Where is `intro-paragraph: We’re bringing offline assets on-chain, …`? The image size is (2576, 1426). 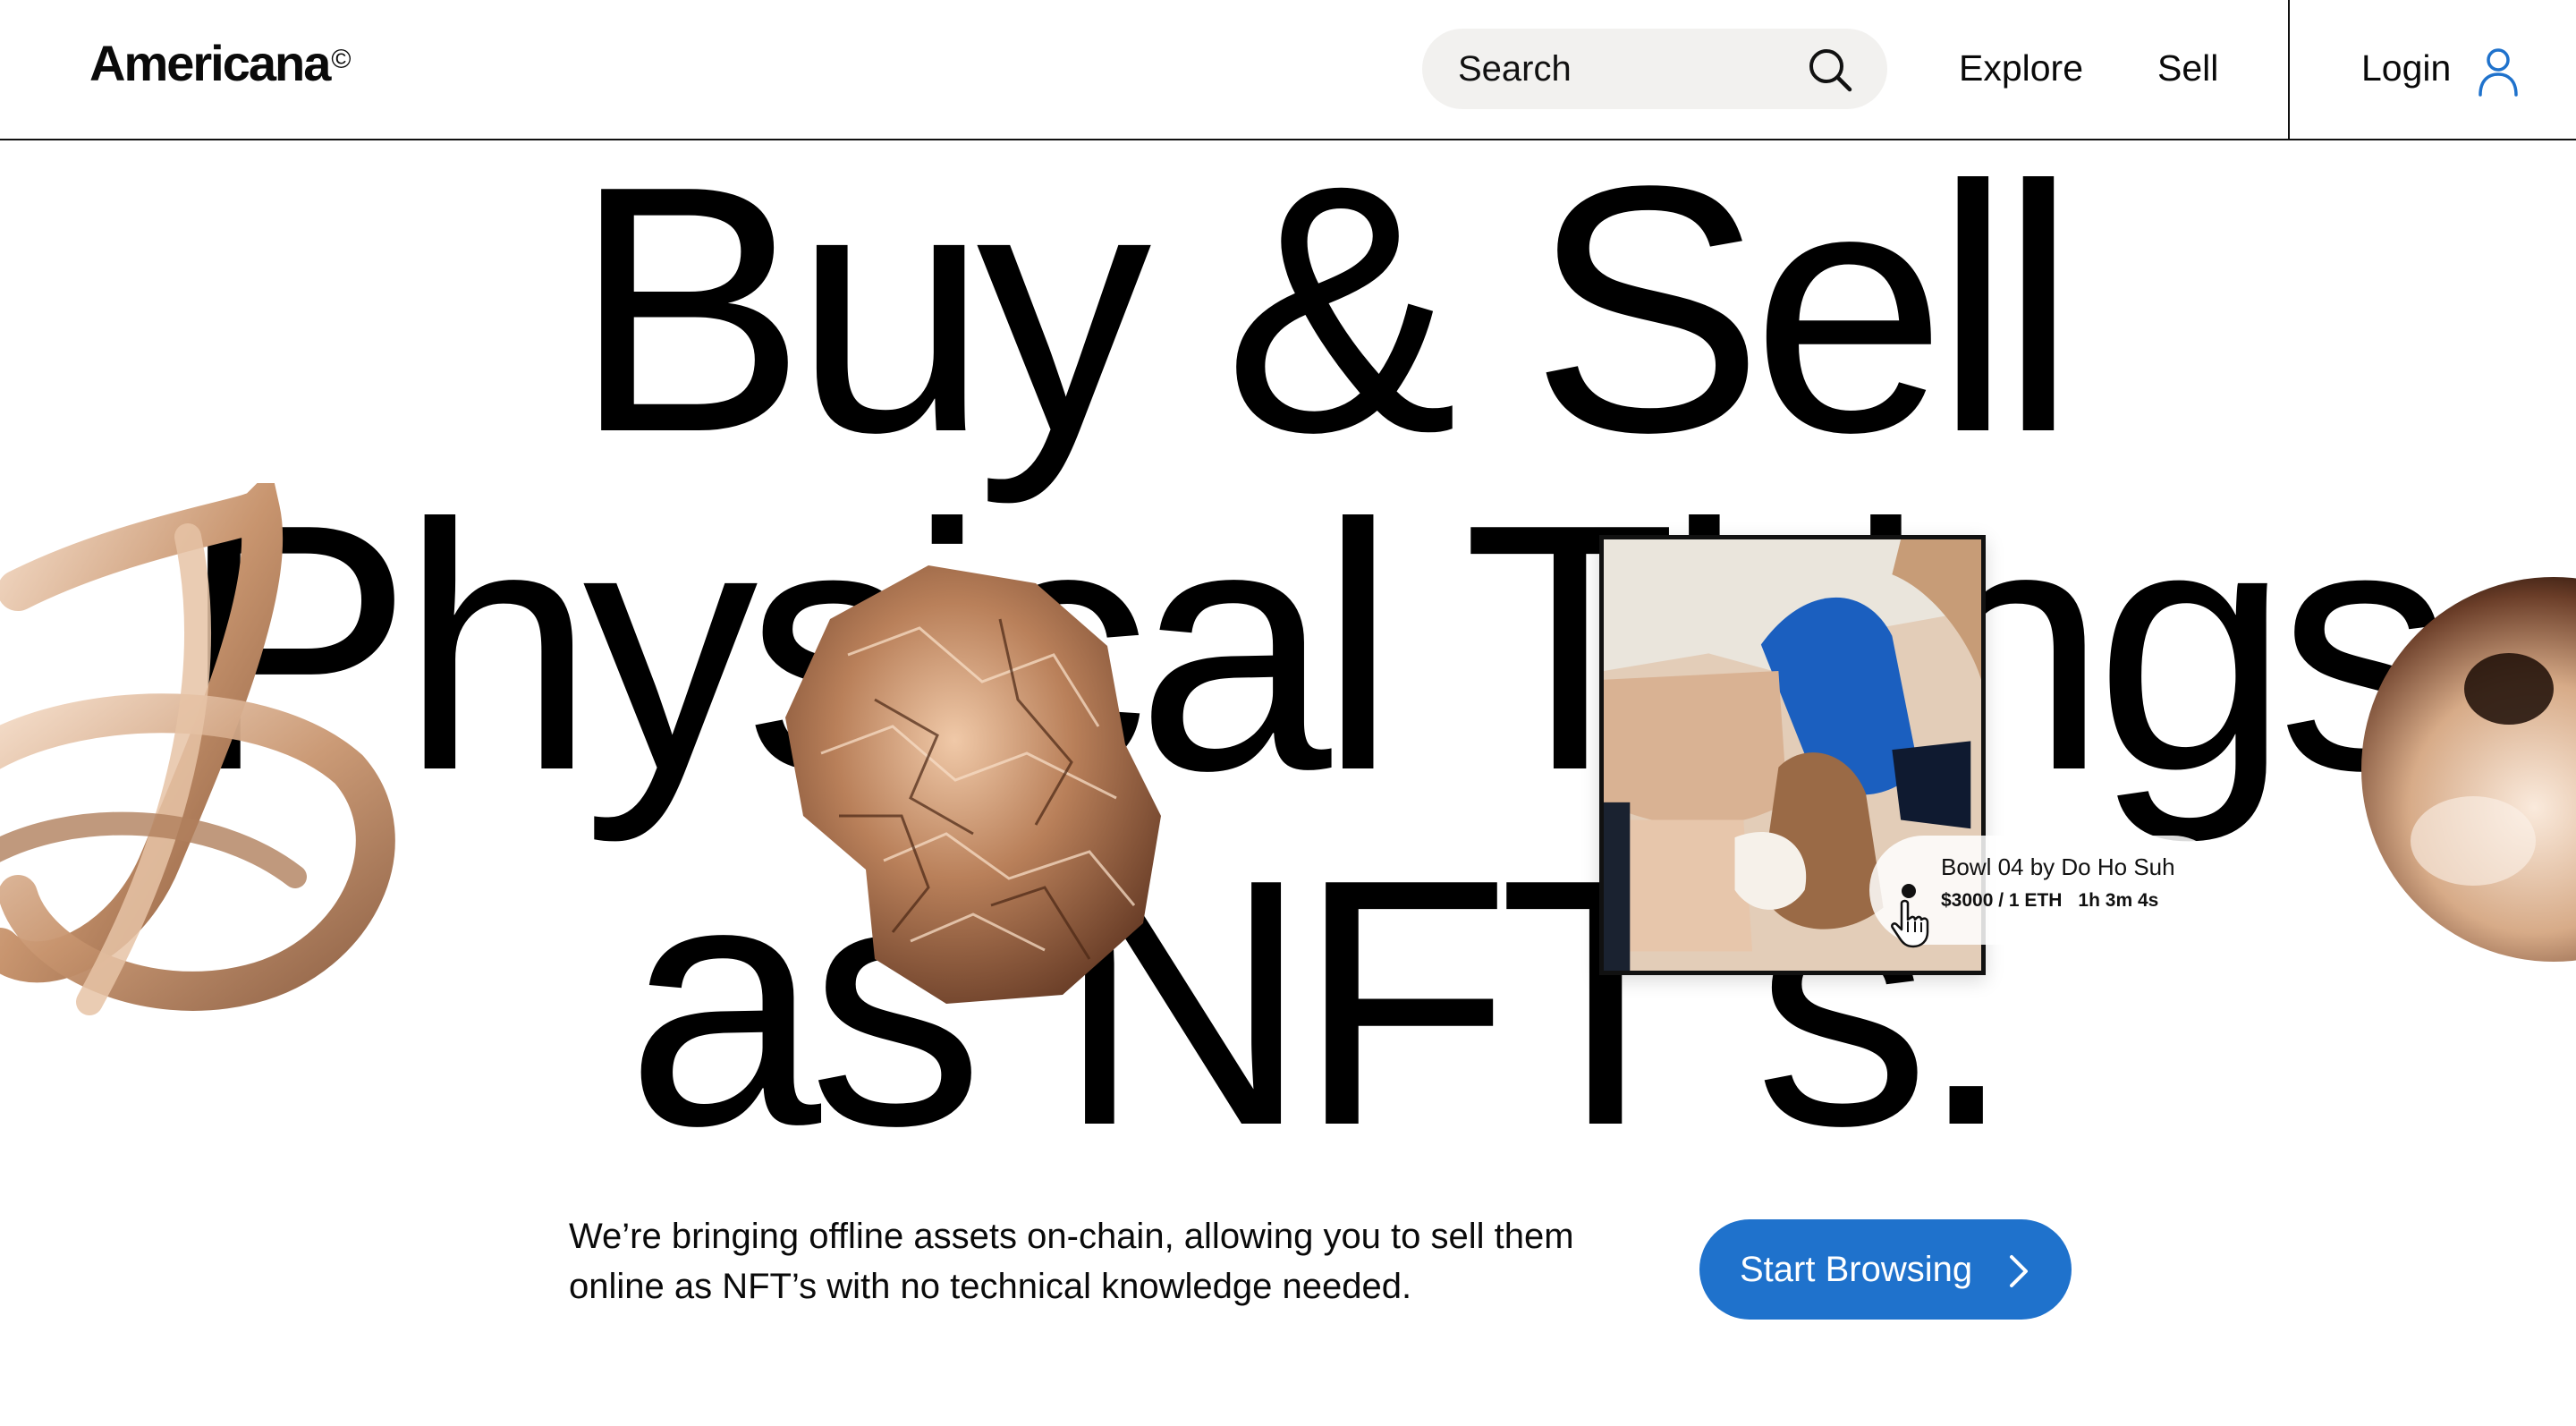
intro-paragraph: We’re bringing offline assets on-chain, … is located at coordinates (1071, 1261).